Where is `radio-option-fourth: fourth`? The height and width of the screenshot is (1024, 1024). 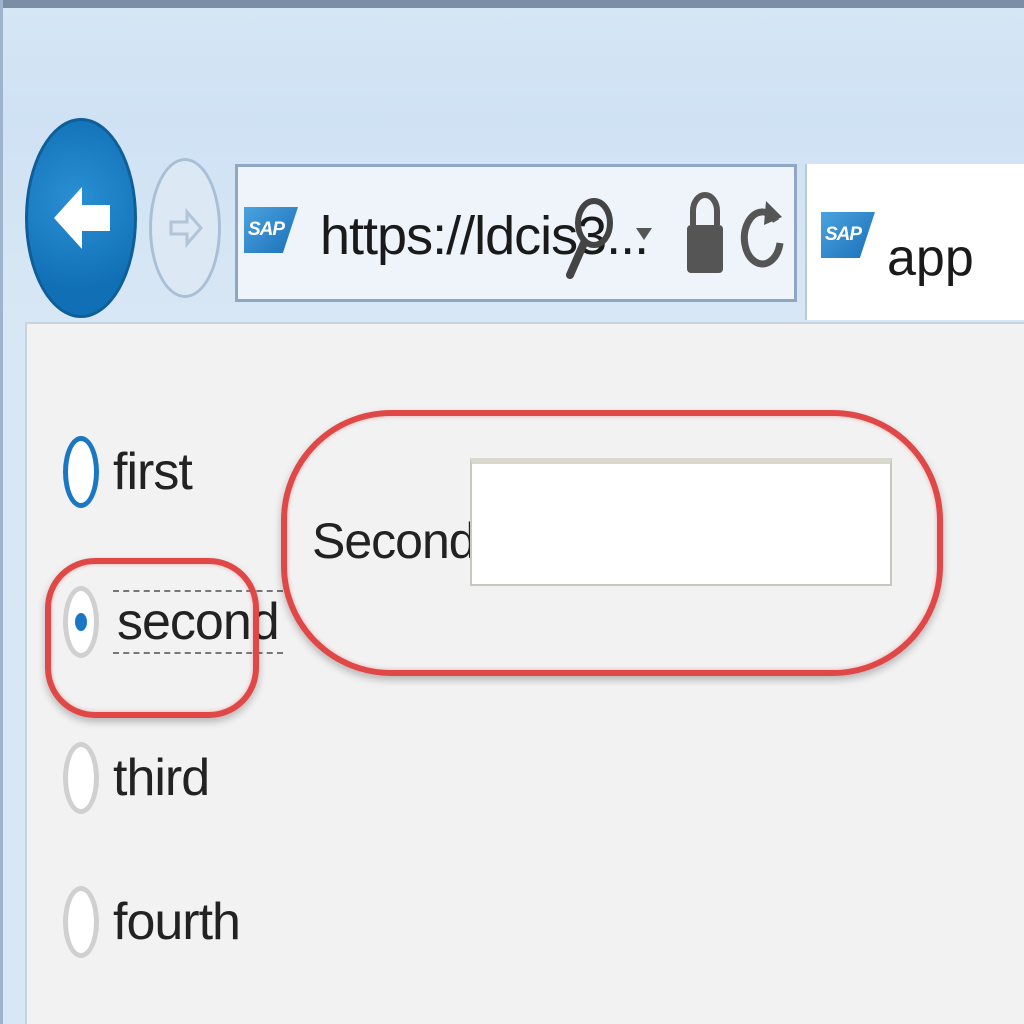
radio-option-fourth: fourth is located at coordinates (152, 922).